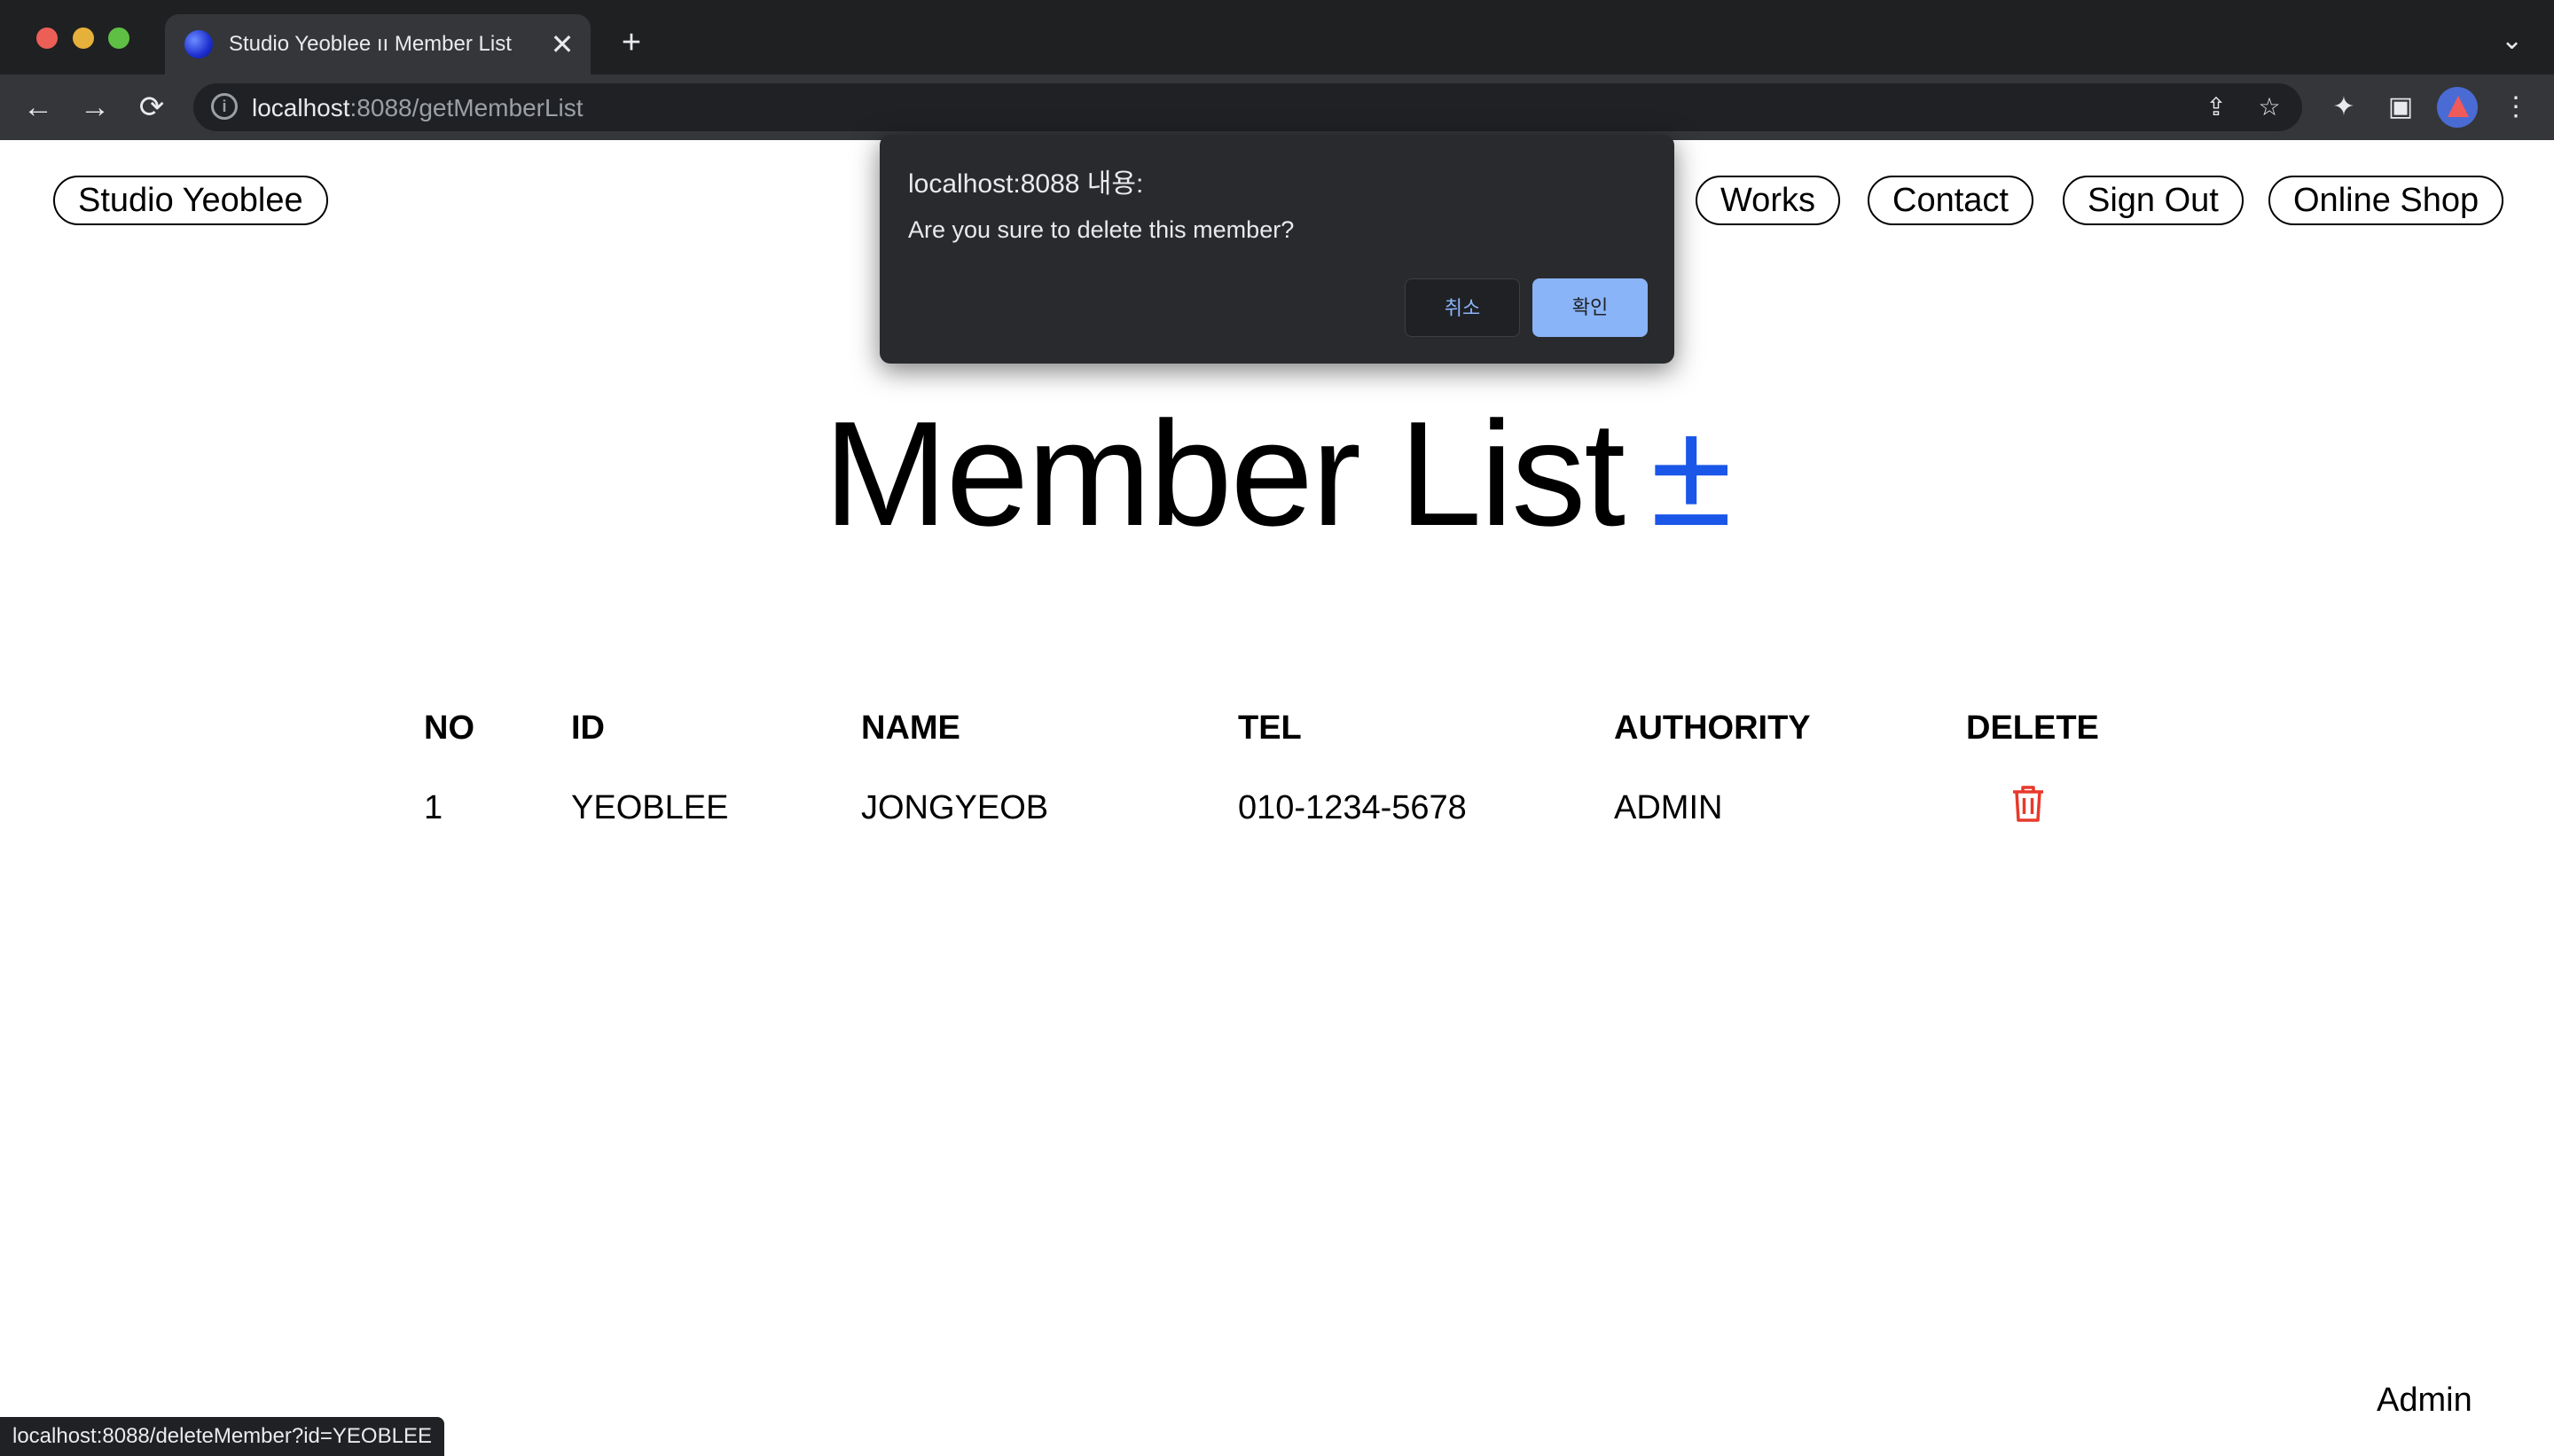 This screenshot has width=2554, height=1456. I want to click on tab-title: Studio Yeoblee ıı Member List, so click(370, 44).